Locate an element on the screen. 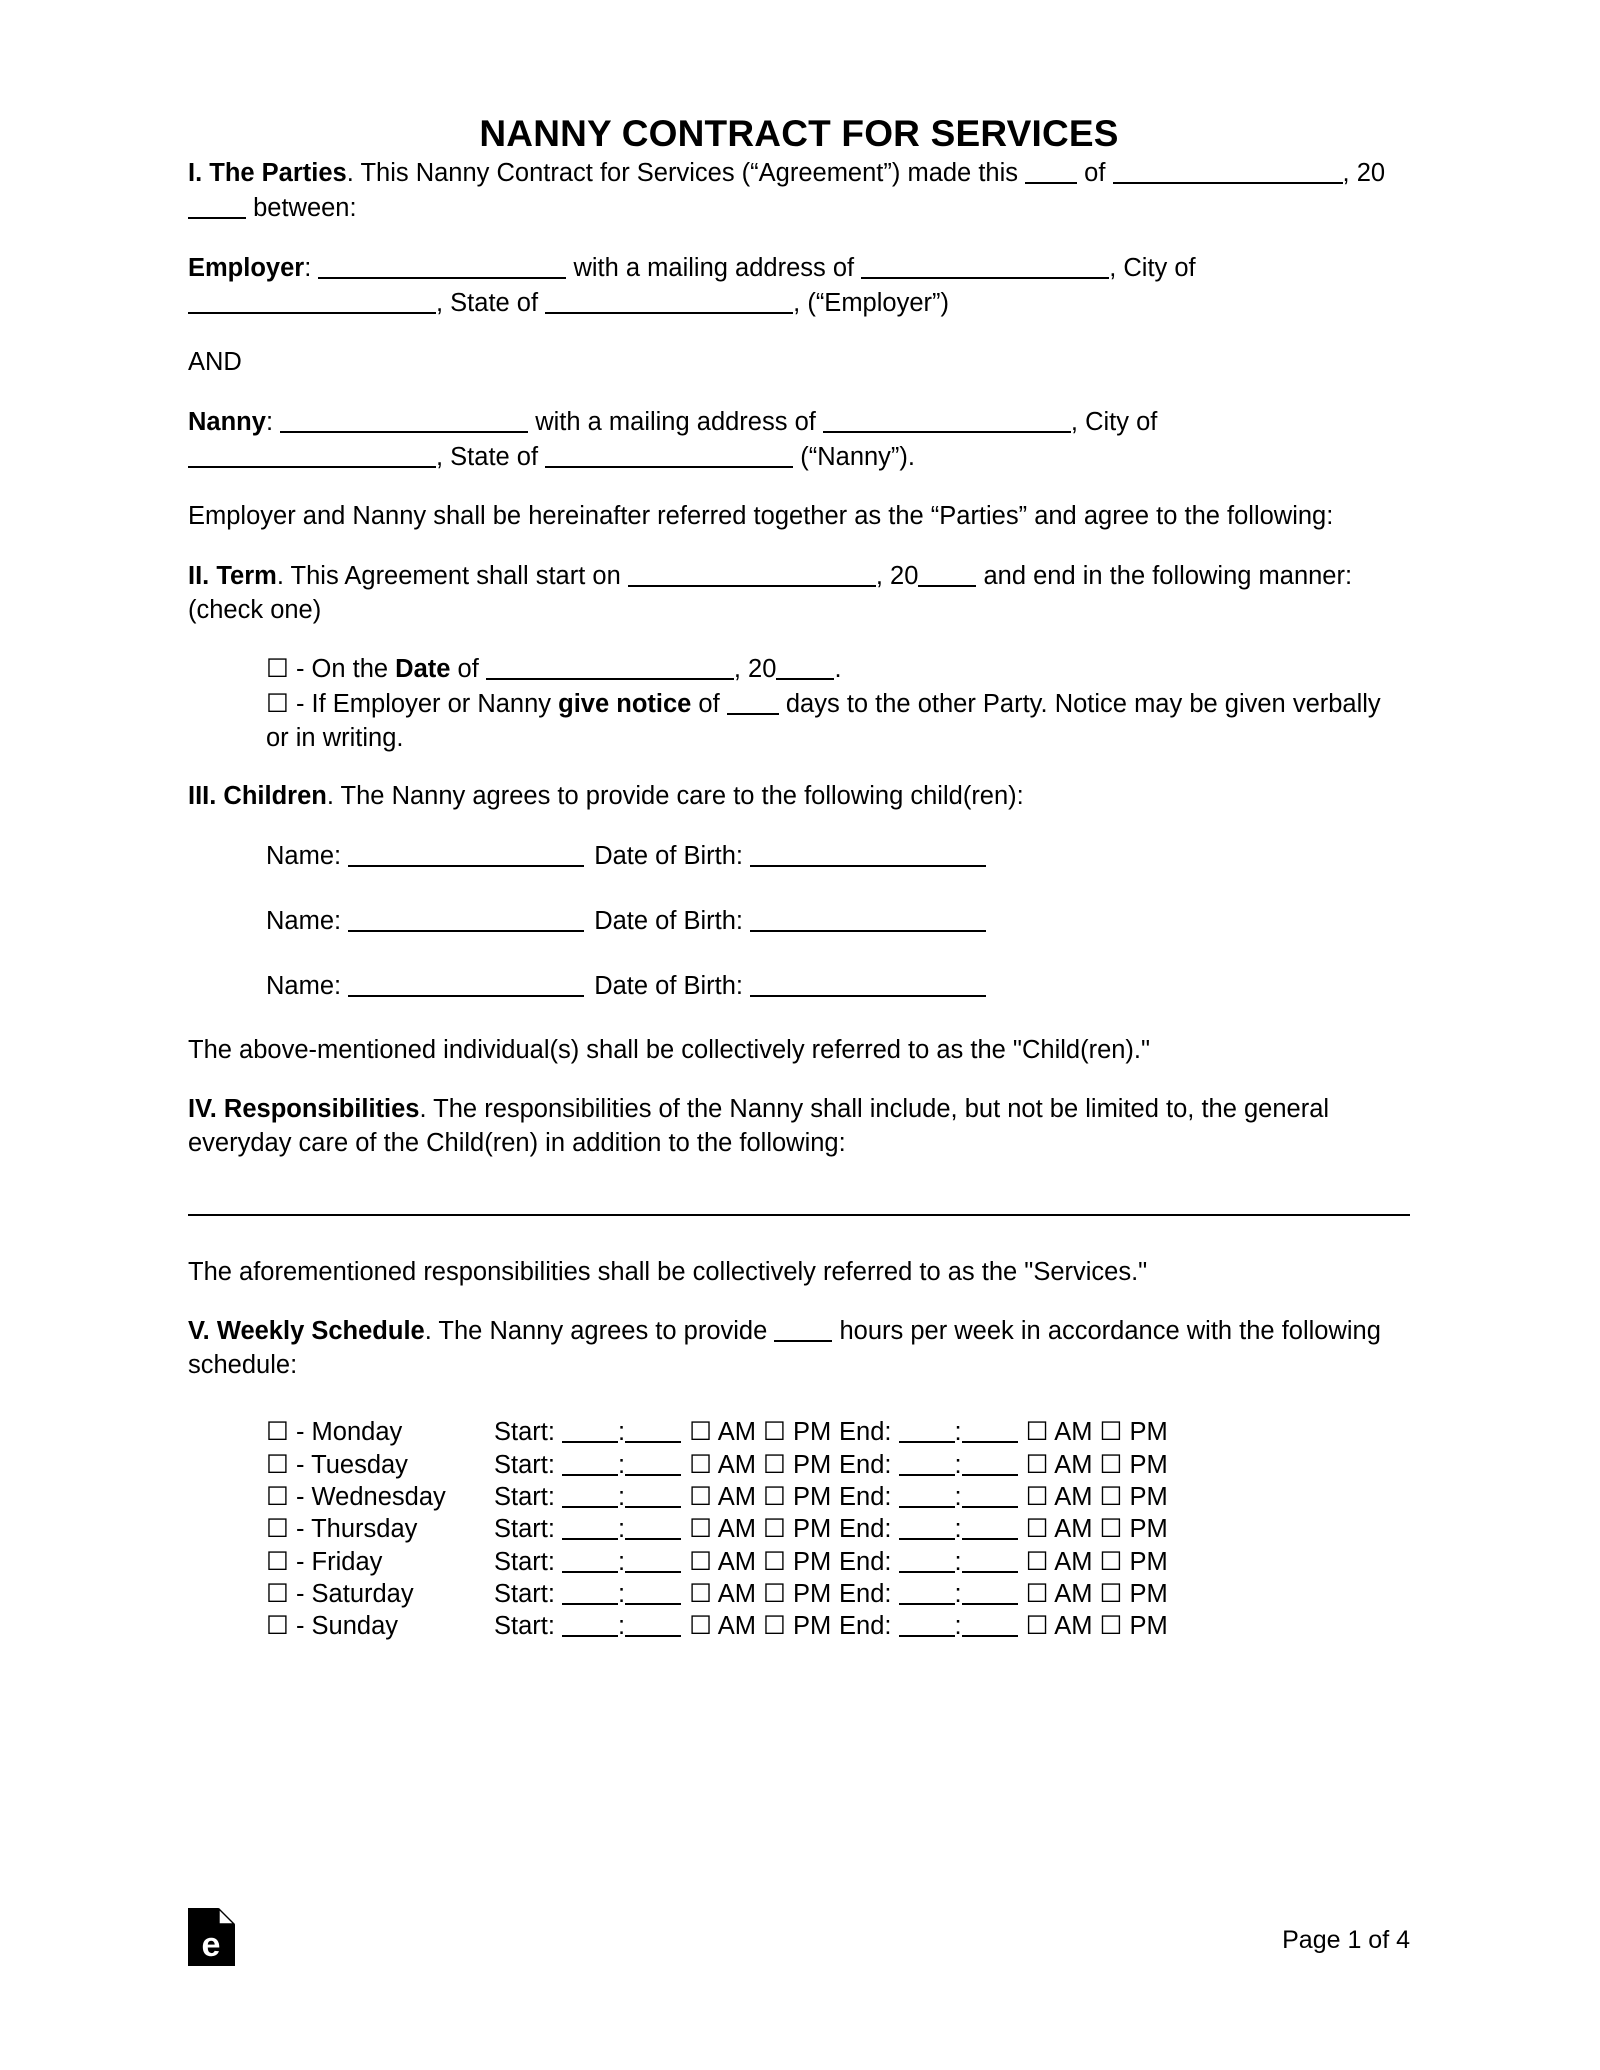 This screenshot has height=2070, width=1600. blank-nanny-city is located at coordinates (312, 454).